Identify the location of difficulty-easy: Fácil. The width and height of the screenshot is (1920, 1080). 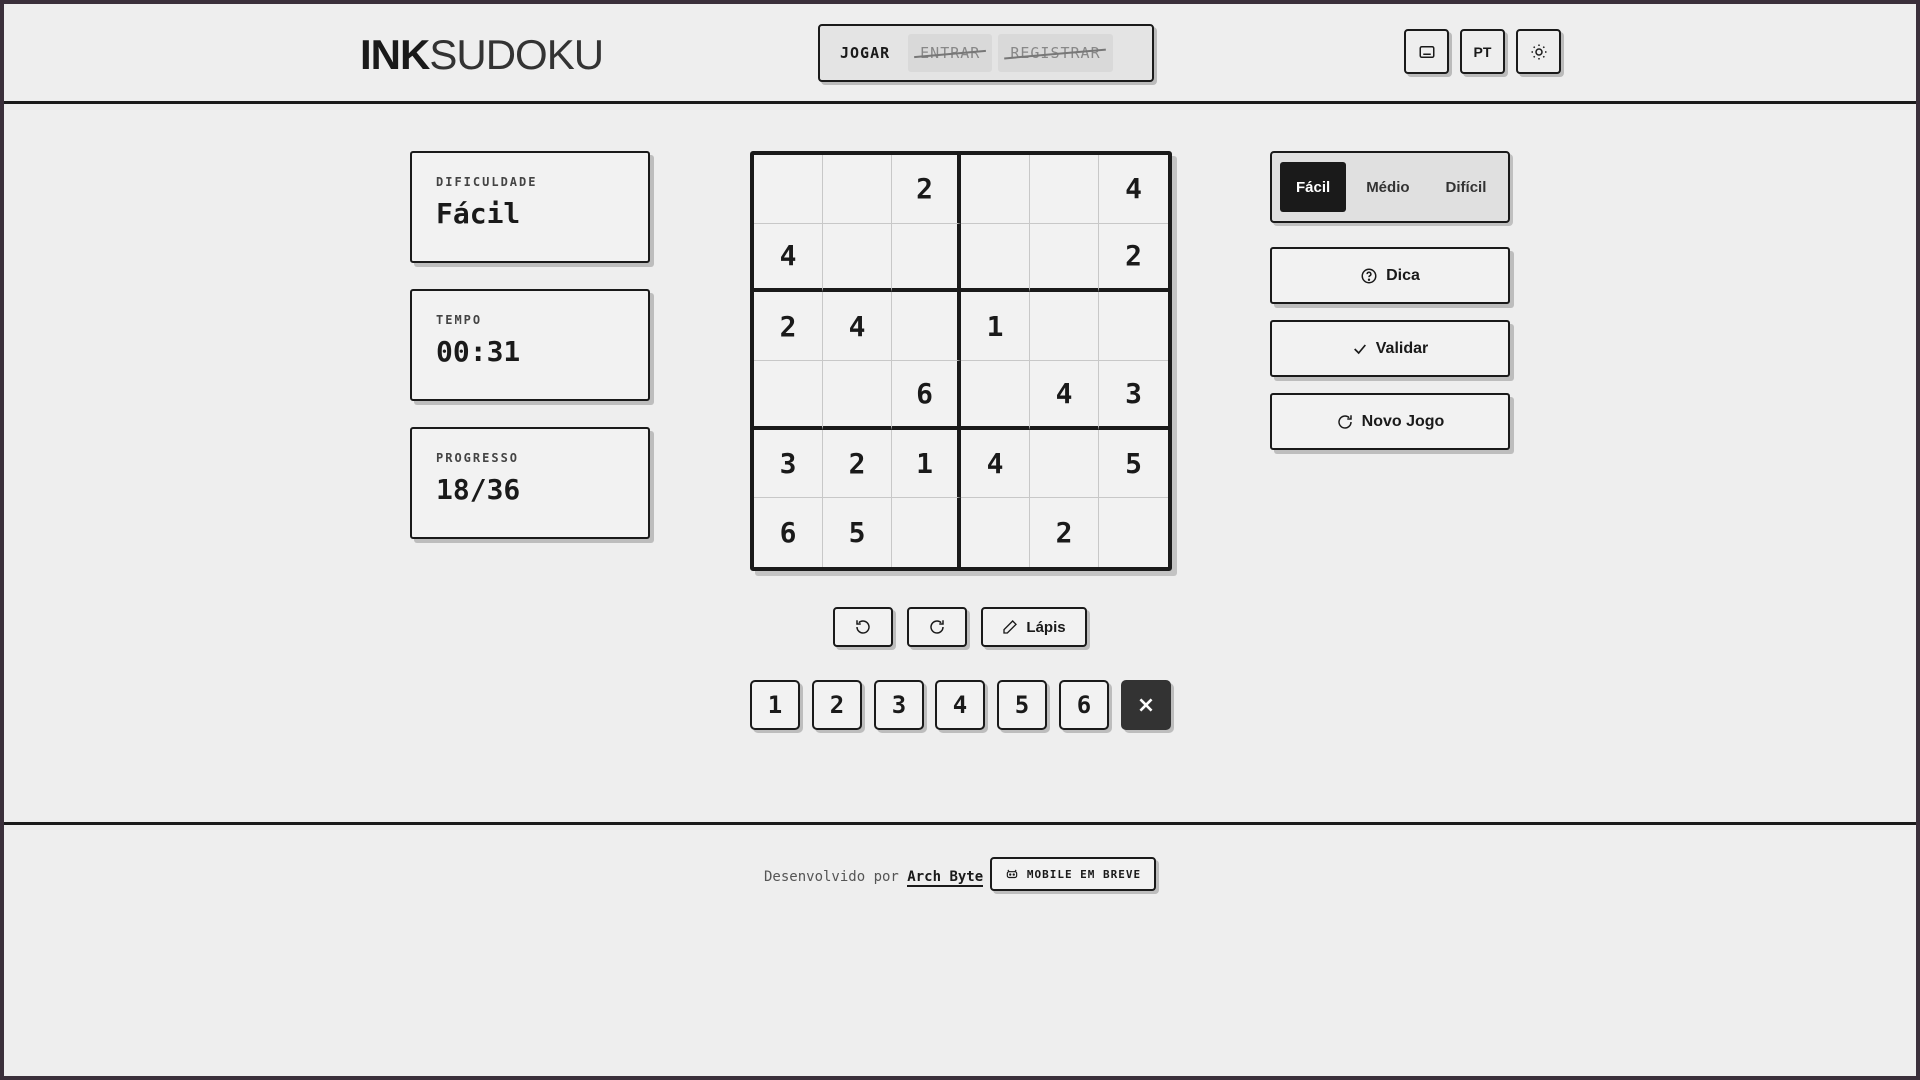
(1313, 187).